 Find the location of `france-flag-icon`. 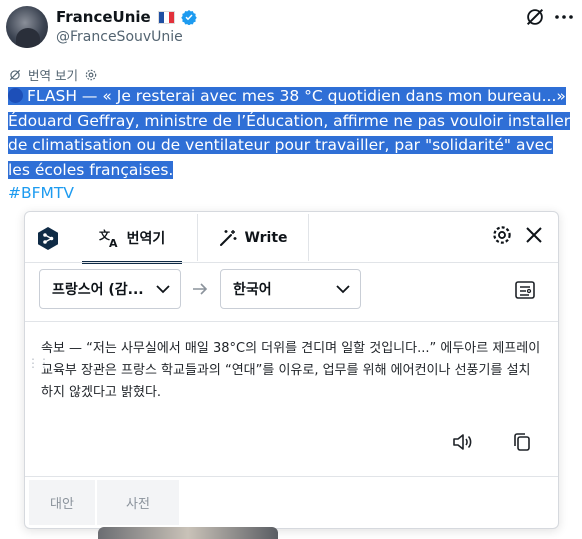

france-flag-icon is located at coordinates (166, 17).